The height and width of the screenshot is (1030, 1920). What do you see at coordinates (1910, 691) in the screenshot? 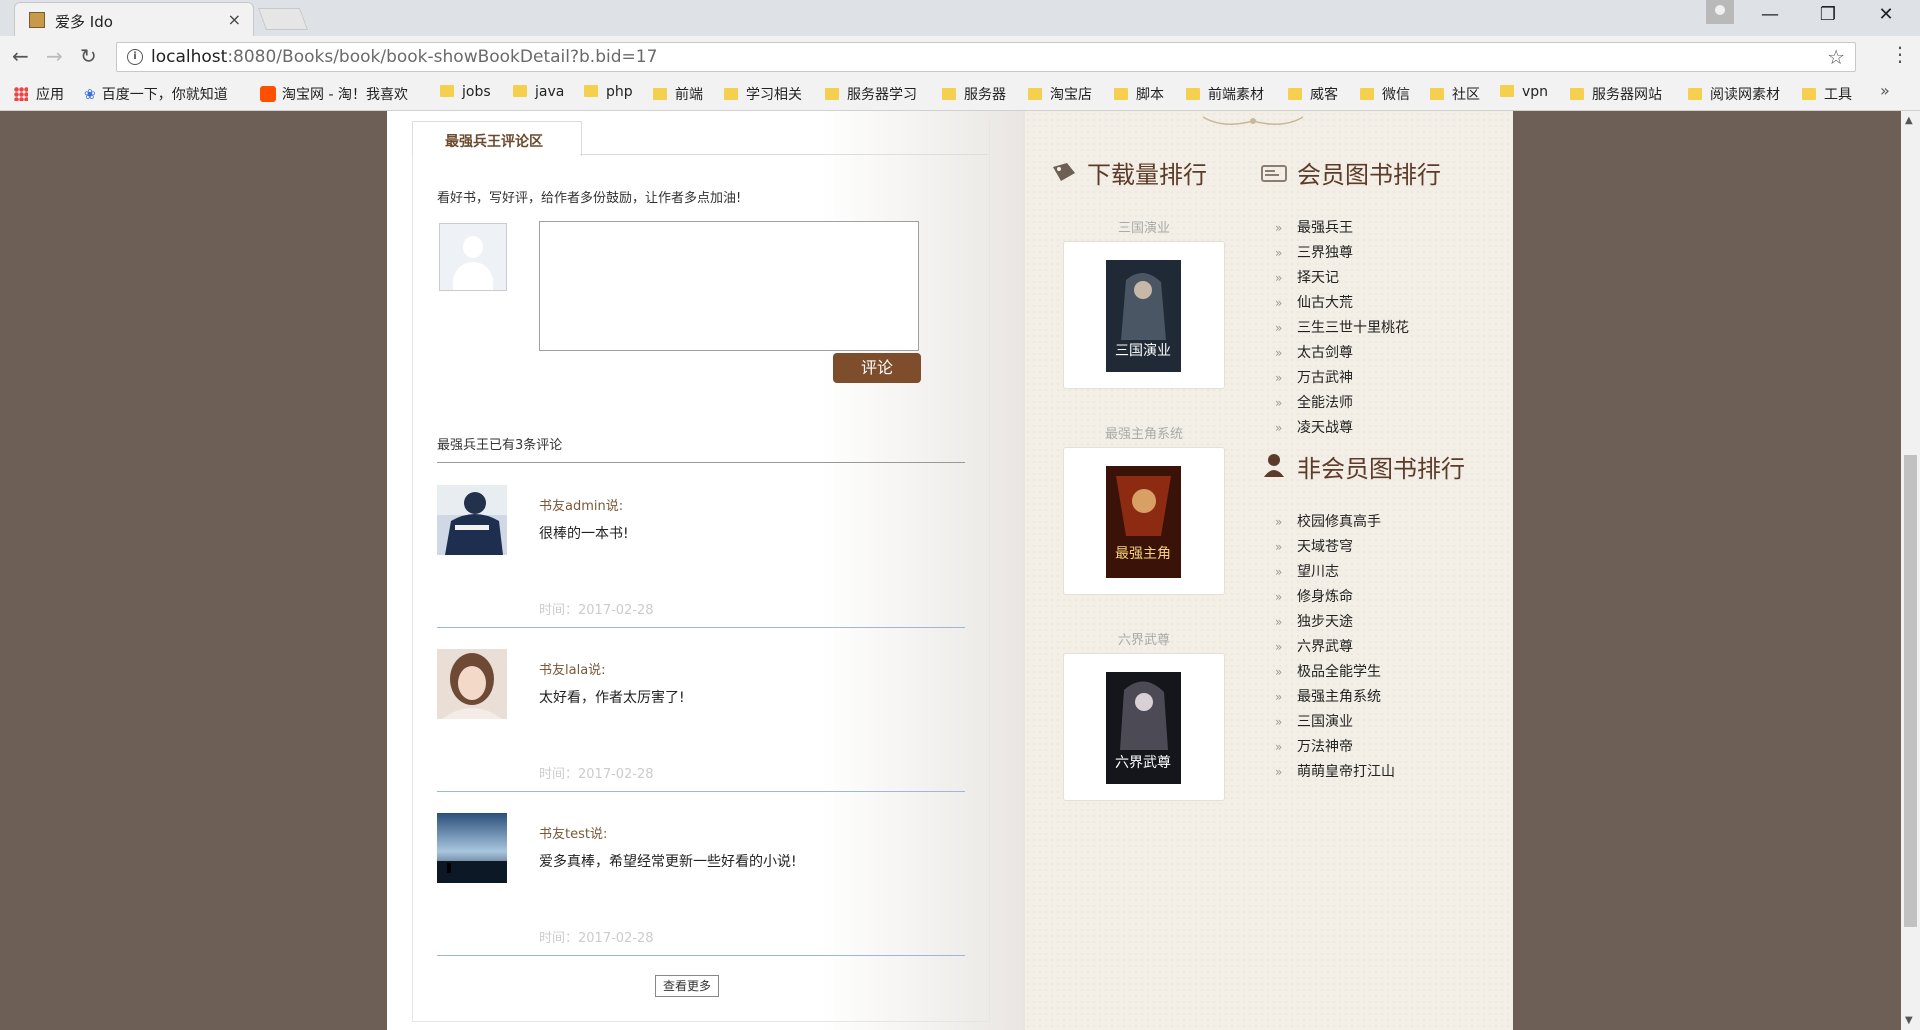
I see `scrollbar-thumb` at bounding box center [1910, 691].